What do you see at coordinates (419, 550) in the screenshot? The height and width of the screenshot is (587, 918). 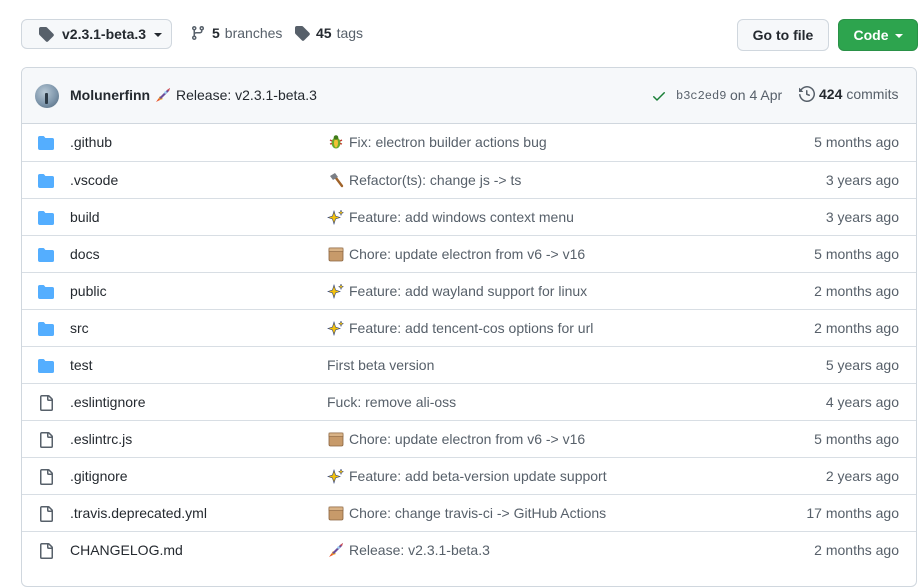 I see `commit-message-text: Release: v2.3.1-beta.3` at bounding box center [419, 550].